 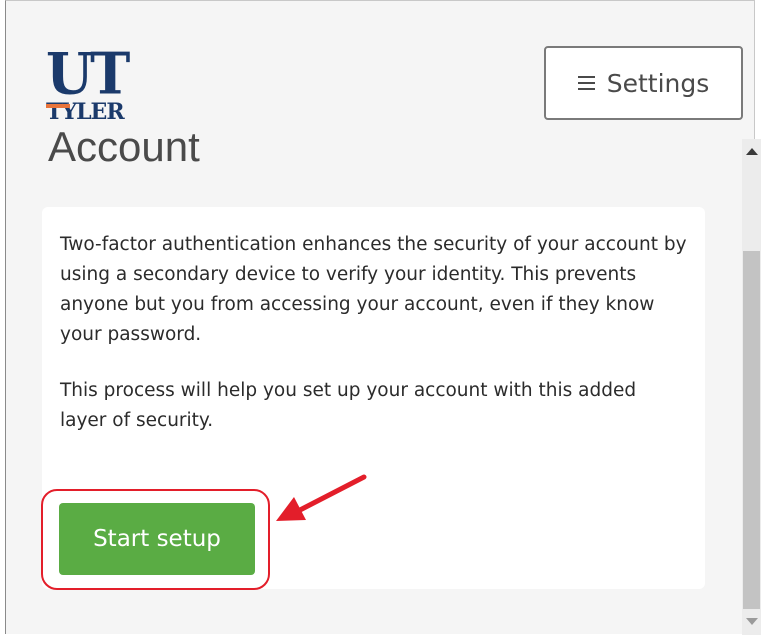 What do you see at coordinates (751, 151) in the screenshot?
I see `scroll-up-arrow-icon` at bounding box center [751, 151].